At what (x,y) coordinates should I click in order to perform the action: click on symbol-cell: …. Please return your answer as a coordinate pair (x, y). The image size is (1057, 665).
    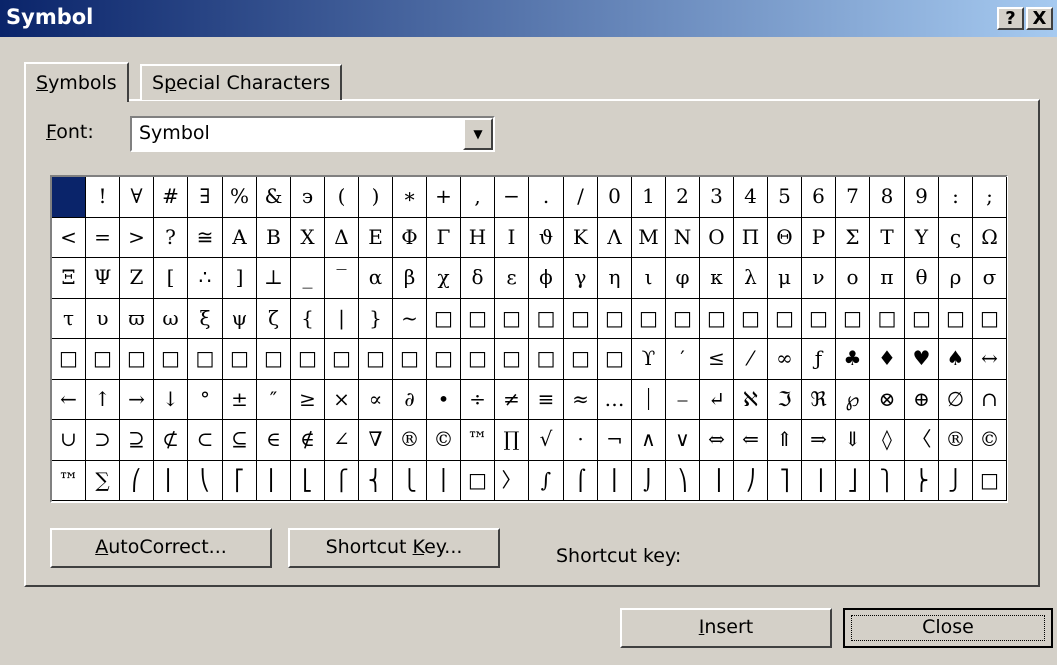
    Looking at the image, I should click on (615, 400).